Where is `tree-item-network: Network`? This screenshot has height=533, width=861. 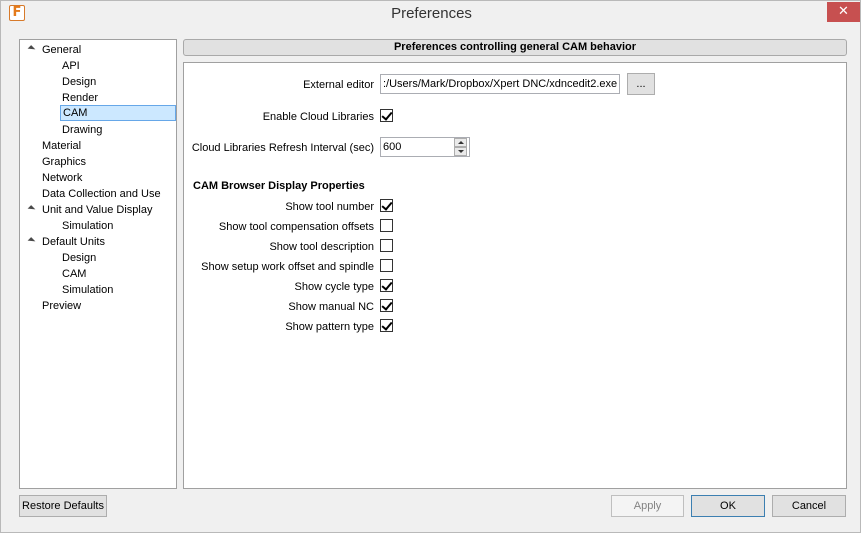
tree-item-network: Network is located at coordinates (62, 178).